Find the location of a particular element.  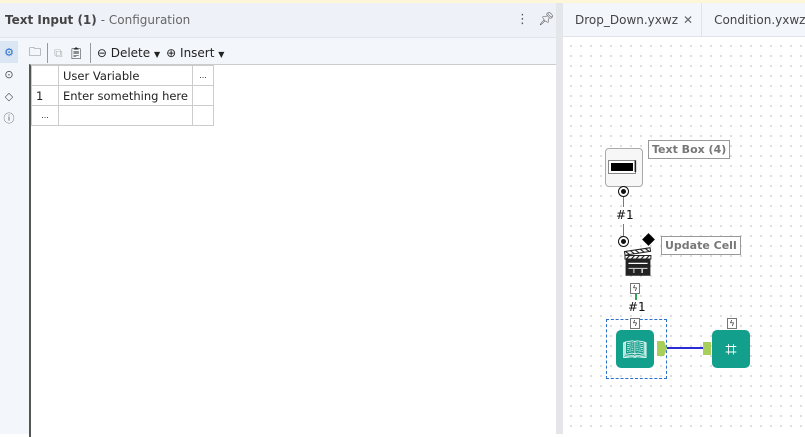

diamond-icon is located at coordinates (648, 239).